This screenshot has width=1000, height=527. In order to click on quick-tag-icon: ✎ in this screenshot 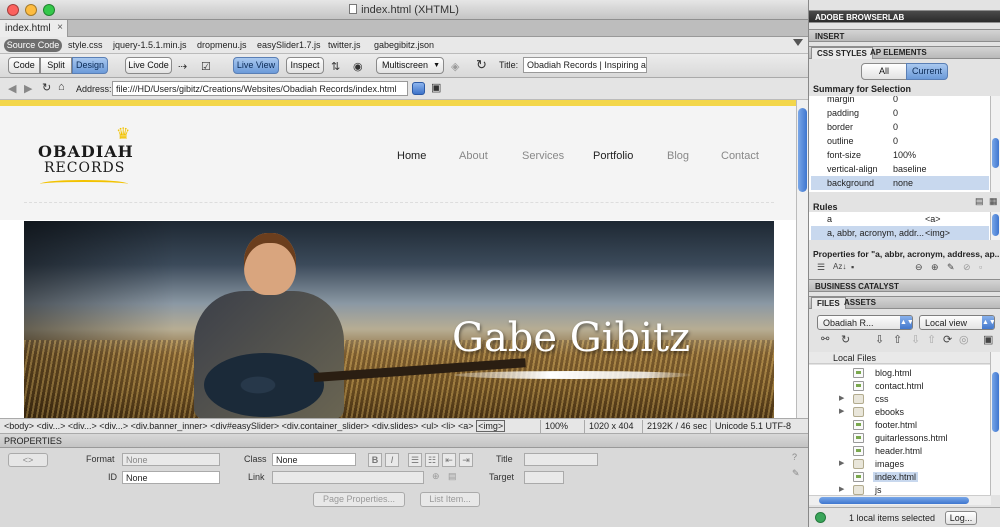, I will do `click(796, 473)`.